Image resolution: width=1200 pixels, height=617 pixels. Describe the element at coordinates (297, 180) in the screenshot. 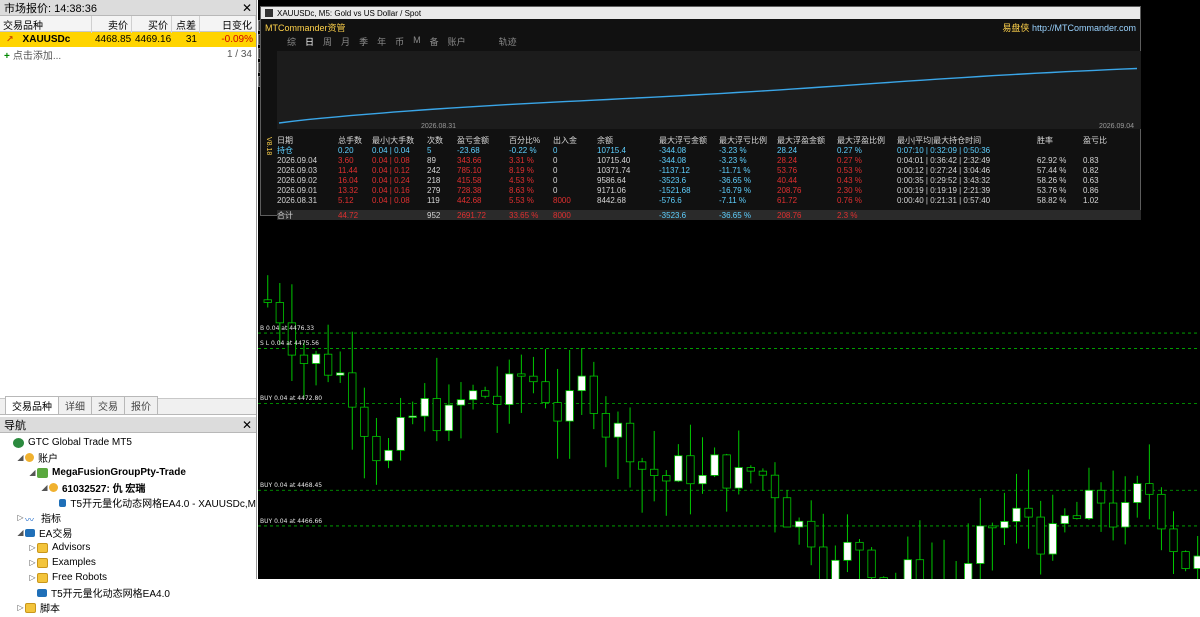

I see `stats-cell-date: 2026.09.02` at that location.